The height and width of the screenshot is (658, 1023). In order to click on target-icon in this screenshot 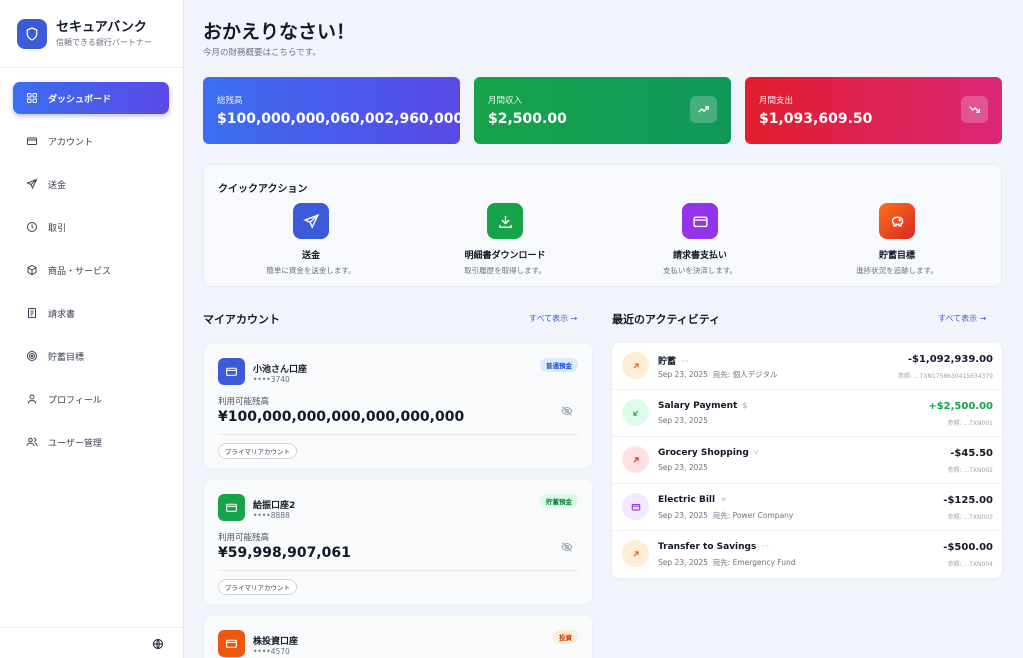, I will do `click(32, 356)`.